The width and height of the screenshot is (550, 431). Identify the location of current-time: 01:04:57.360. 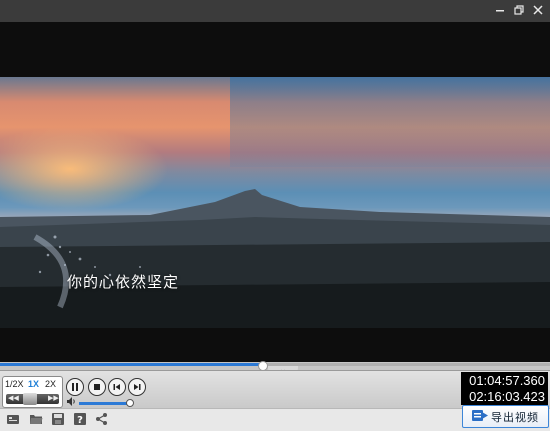
(507, 380).